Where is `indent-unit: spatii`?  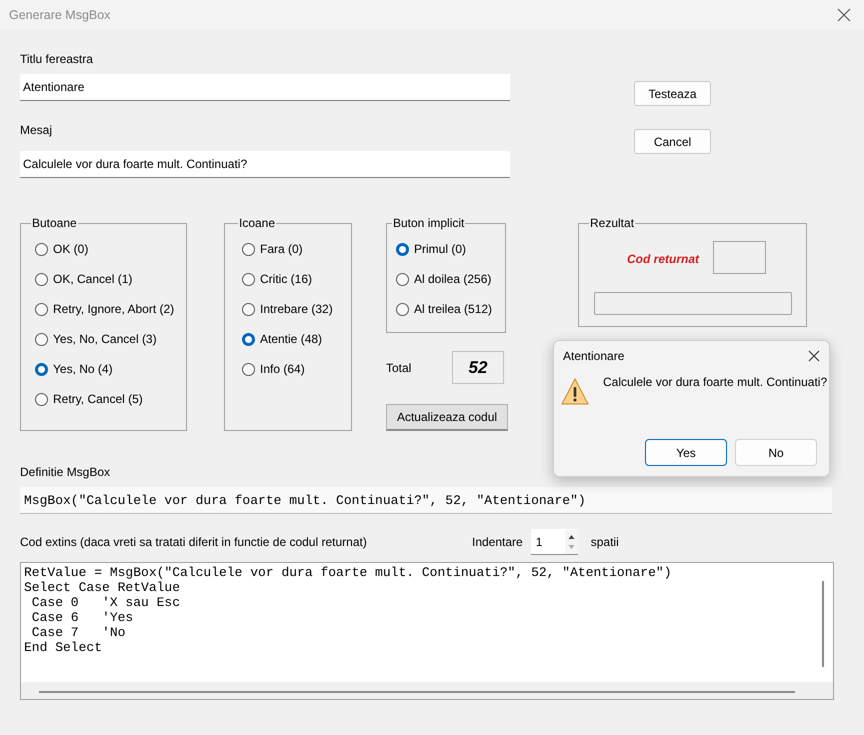 indent-unit: spatii is located at coordinates (604, 542).